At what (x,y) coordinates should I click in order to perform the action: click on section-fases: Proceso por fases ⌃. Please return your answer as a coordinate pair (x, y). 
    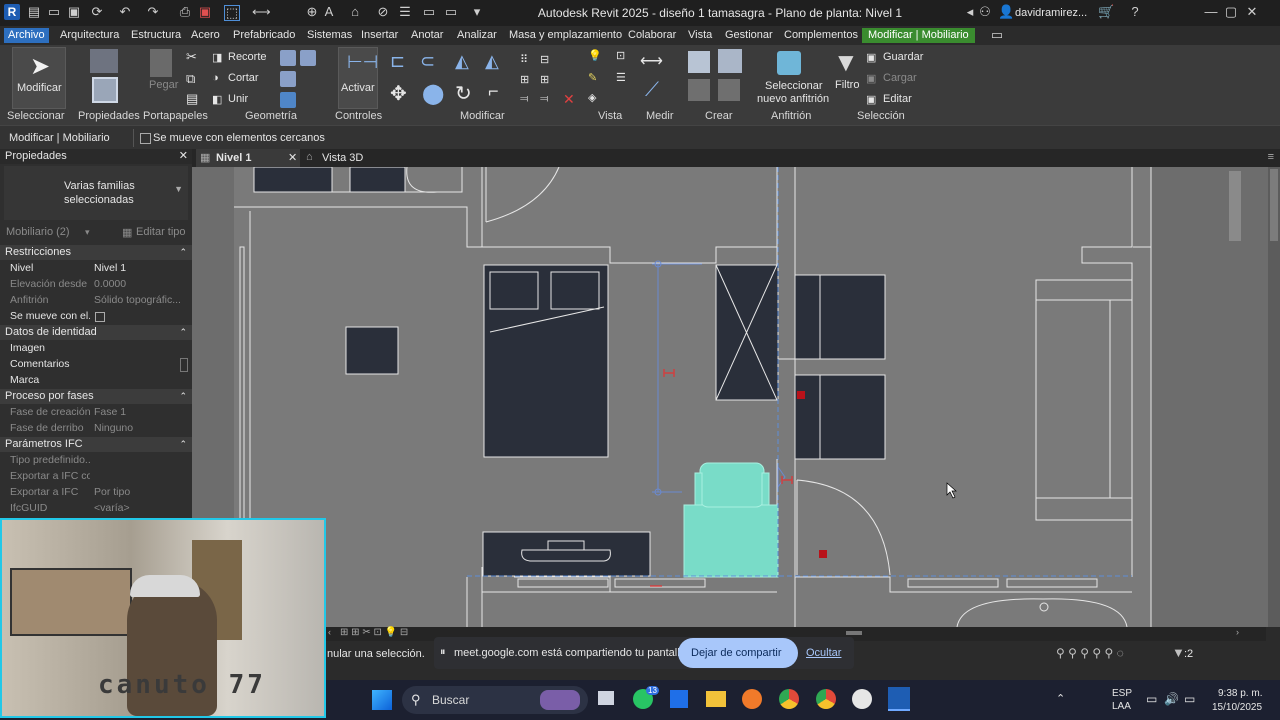
    Looking at the image, I should click on (96, 396).